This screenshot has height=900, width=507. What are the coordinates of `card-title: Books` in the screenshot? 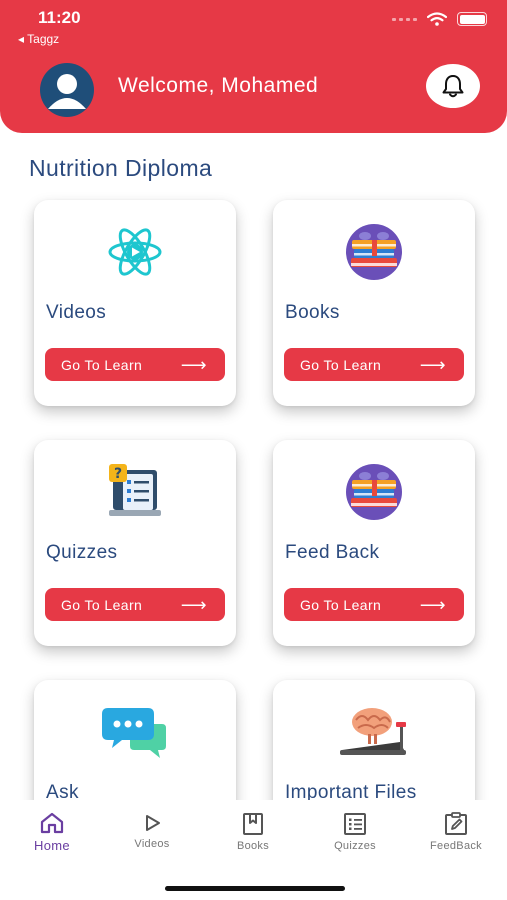 It's located at (312, 312).